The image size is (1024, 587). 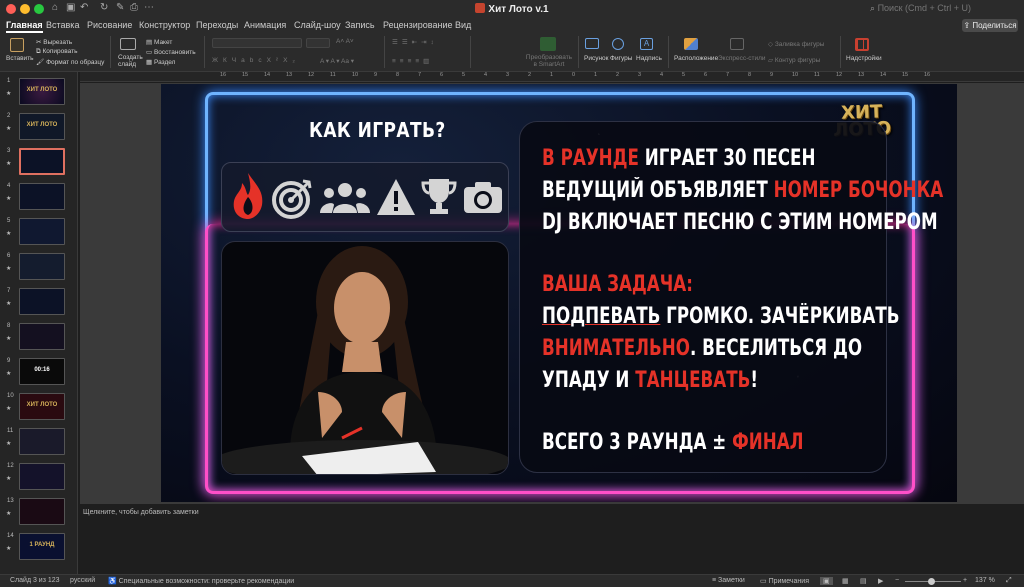 What do you see at coordinates (9, 256) in the screenshot?
I see `thumbnail-number: 6` at bounding box center [9, 256].